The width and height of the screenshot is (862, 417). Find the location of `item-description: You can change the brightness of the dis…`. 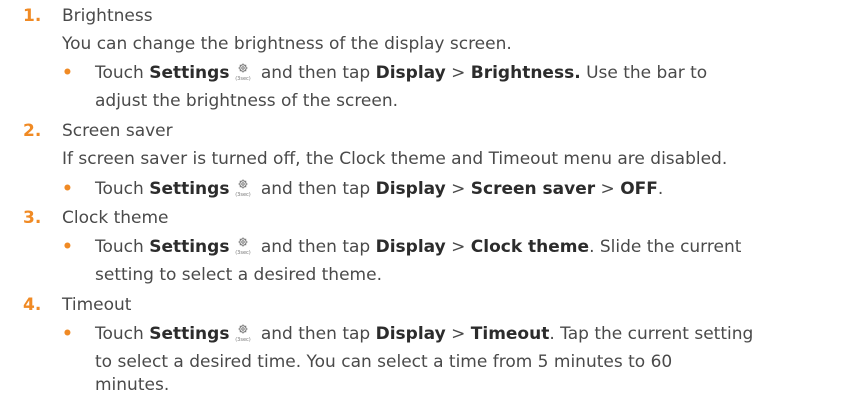

item-description: You can change the brightness of the dis… is located at coordinates (287, 44).